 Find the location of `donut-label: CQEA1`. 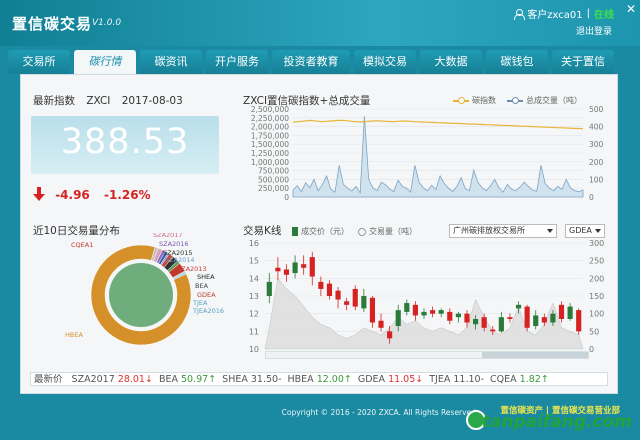

donut-label: CQEA1 is located at coordinates (82, 245).